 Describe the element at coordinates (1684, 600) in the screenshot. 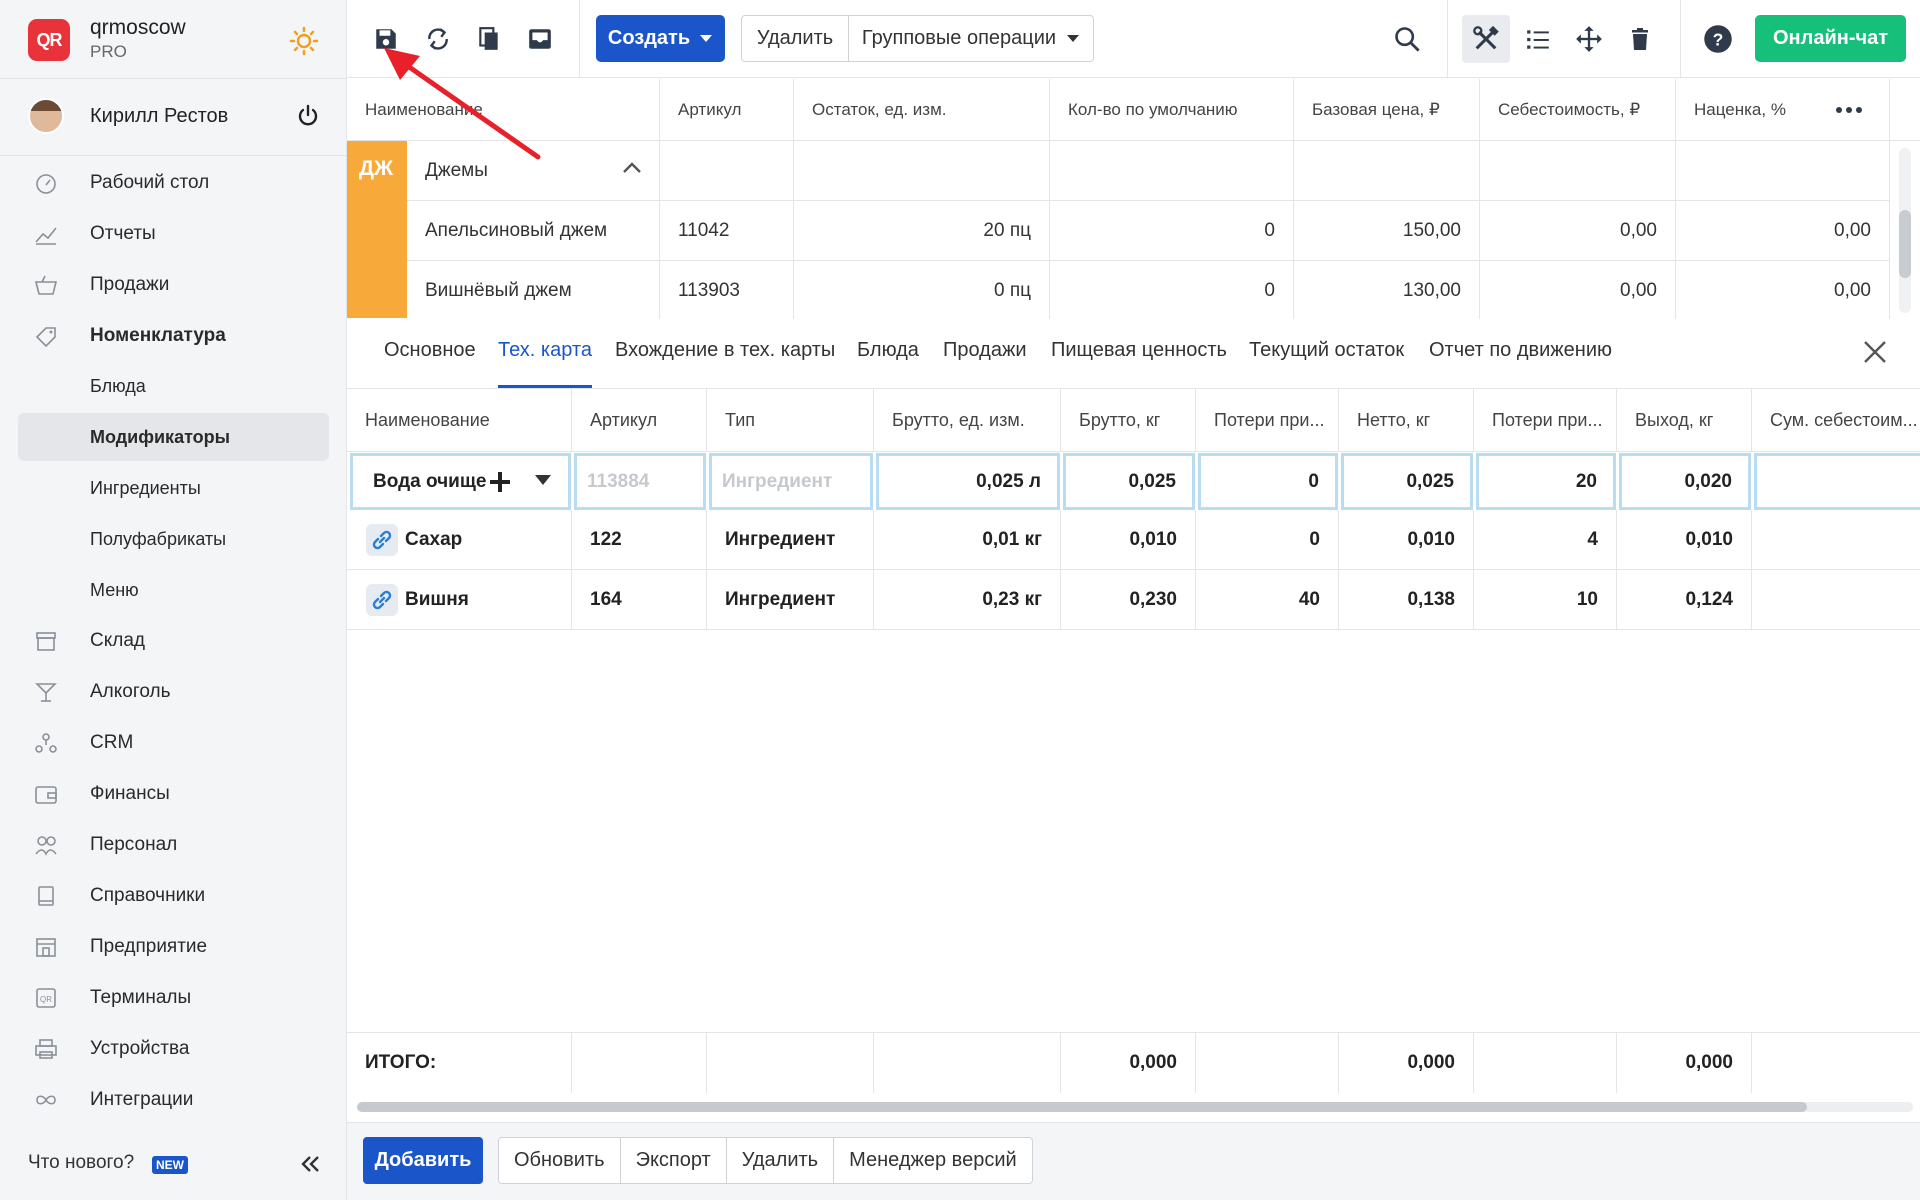

I see `table-cell-yield-kg: 0,124` at that location.